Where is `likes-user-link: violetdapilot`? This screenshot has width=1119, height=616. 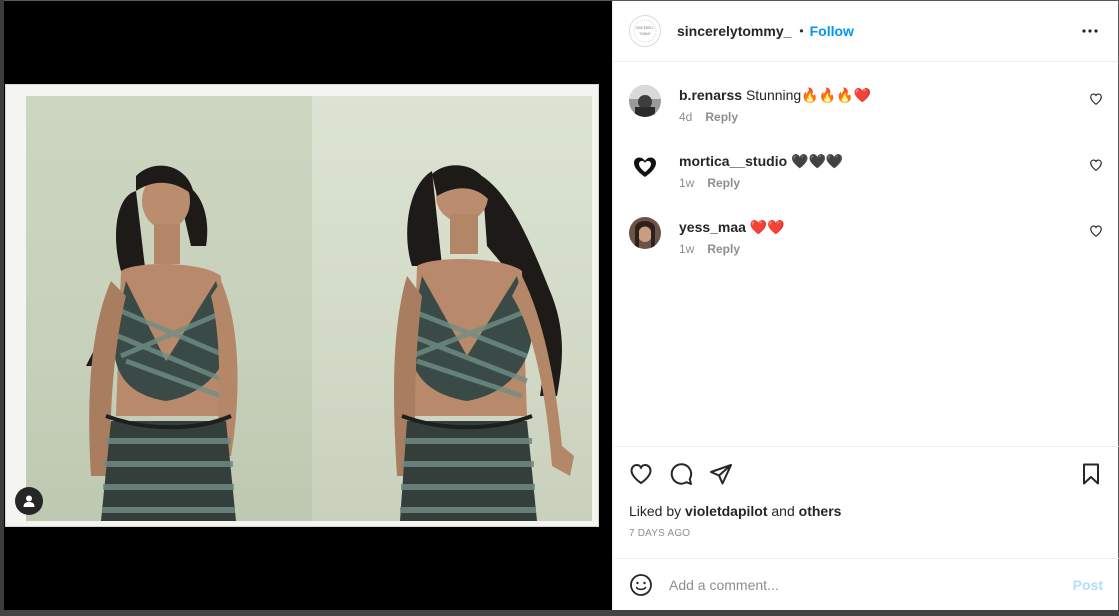 likes-user-link: violetdapilot is located at coordinates (726, 511).